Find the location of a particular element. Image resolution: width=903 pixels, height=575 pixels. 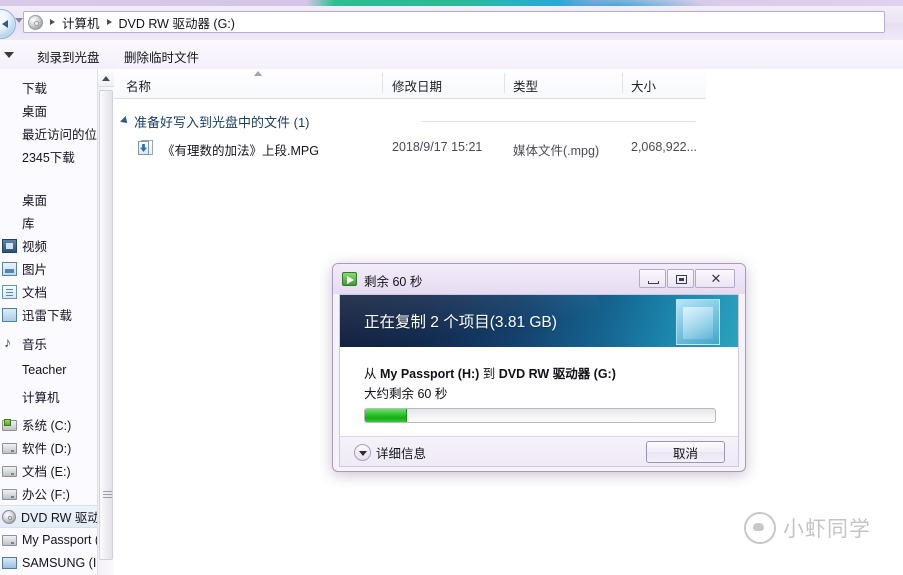

sidebar-item-label: 计算机 is located at coordinates (41, 398).